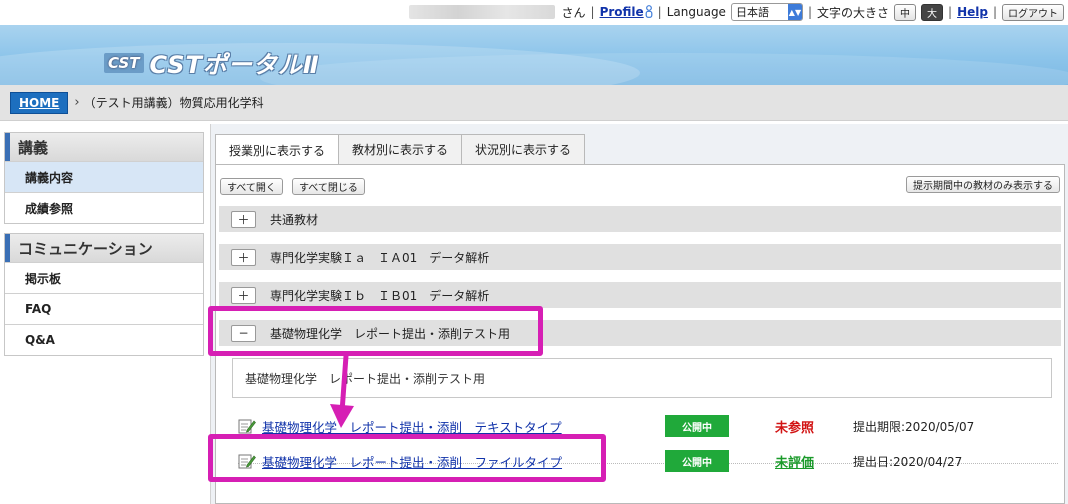  What do you see at coordinates (794, 12) in the screenshot?
I see `chevron-updown-icon: ▲▼` at bounding box center [794, 12].